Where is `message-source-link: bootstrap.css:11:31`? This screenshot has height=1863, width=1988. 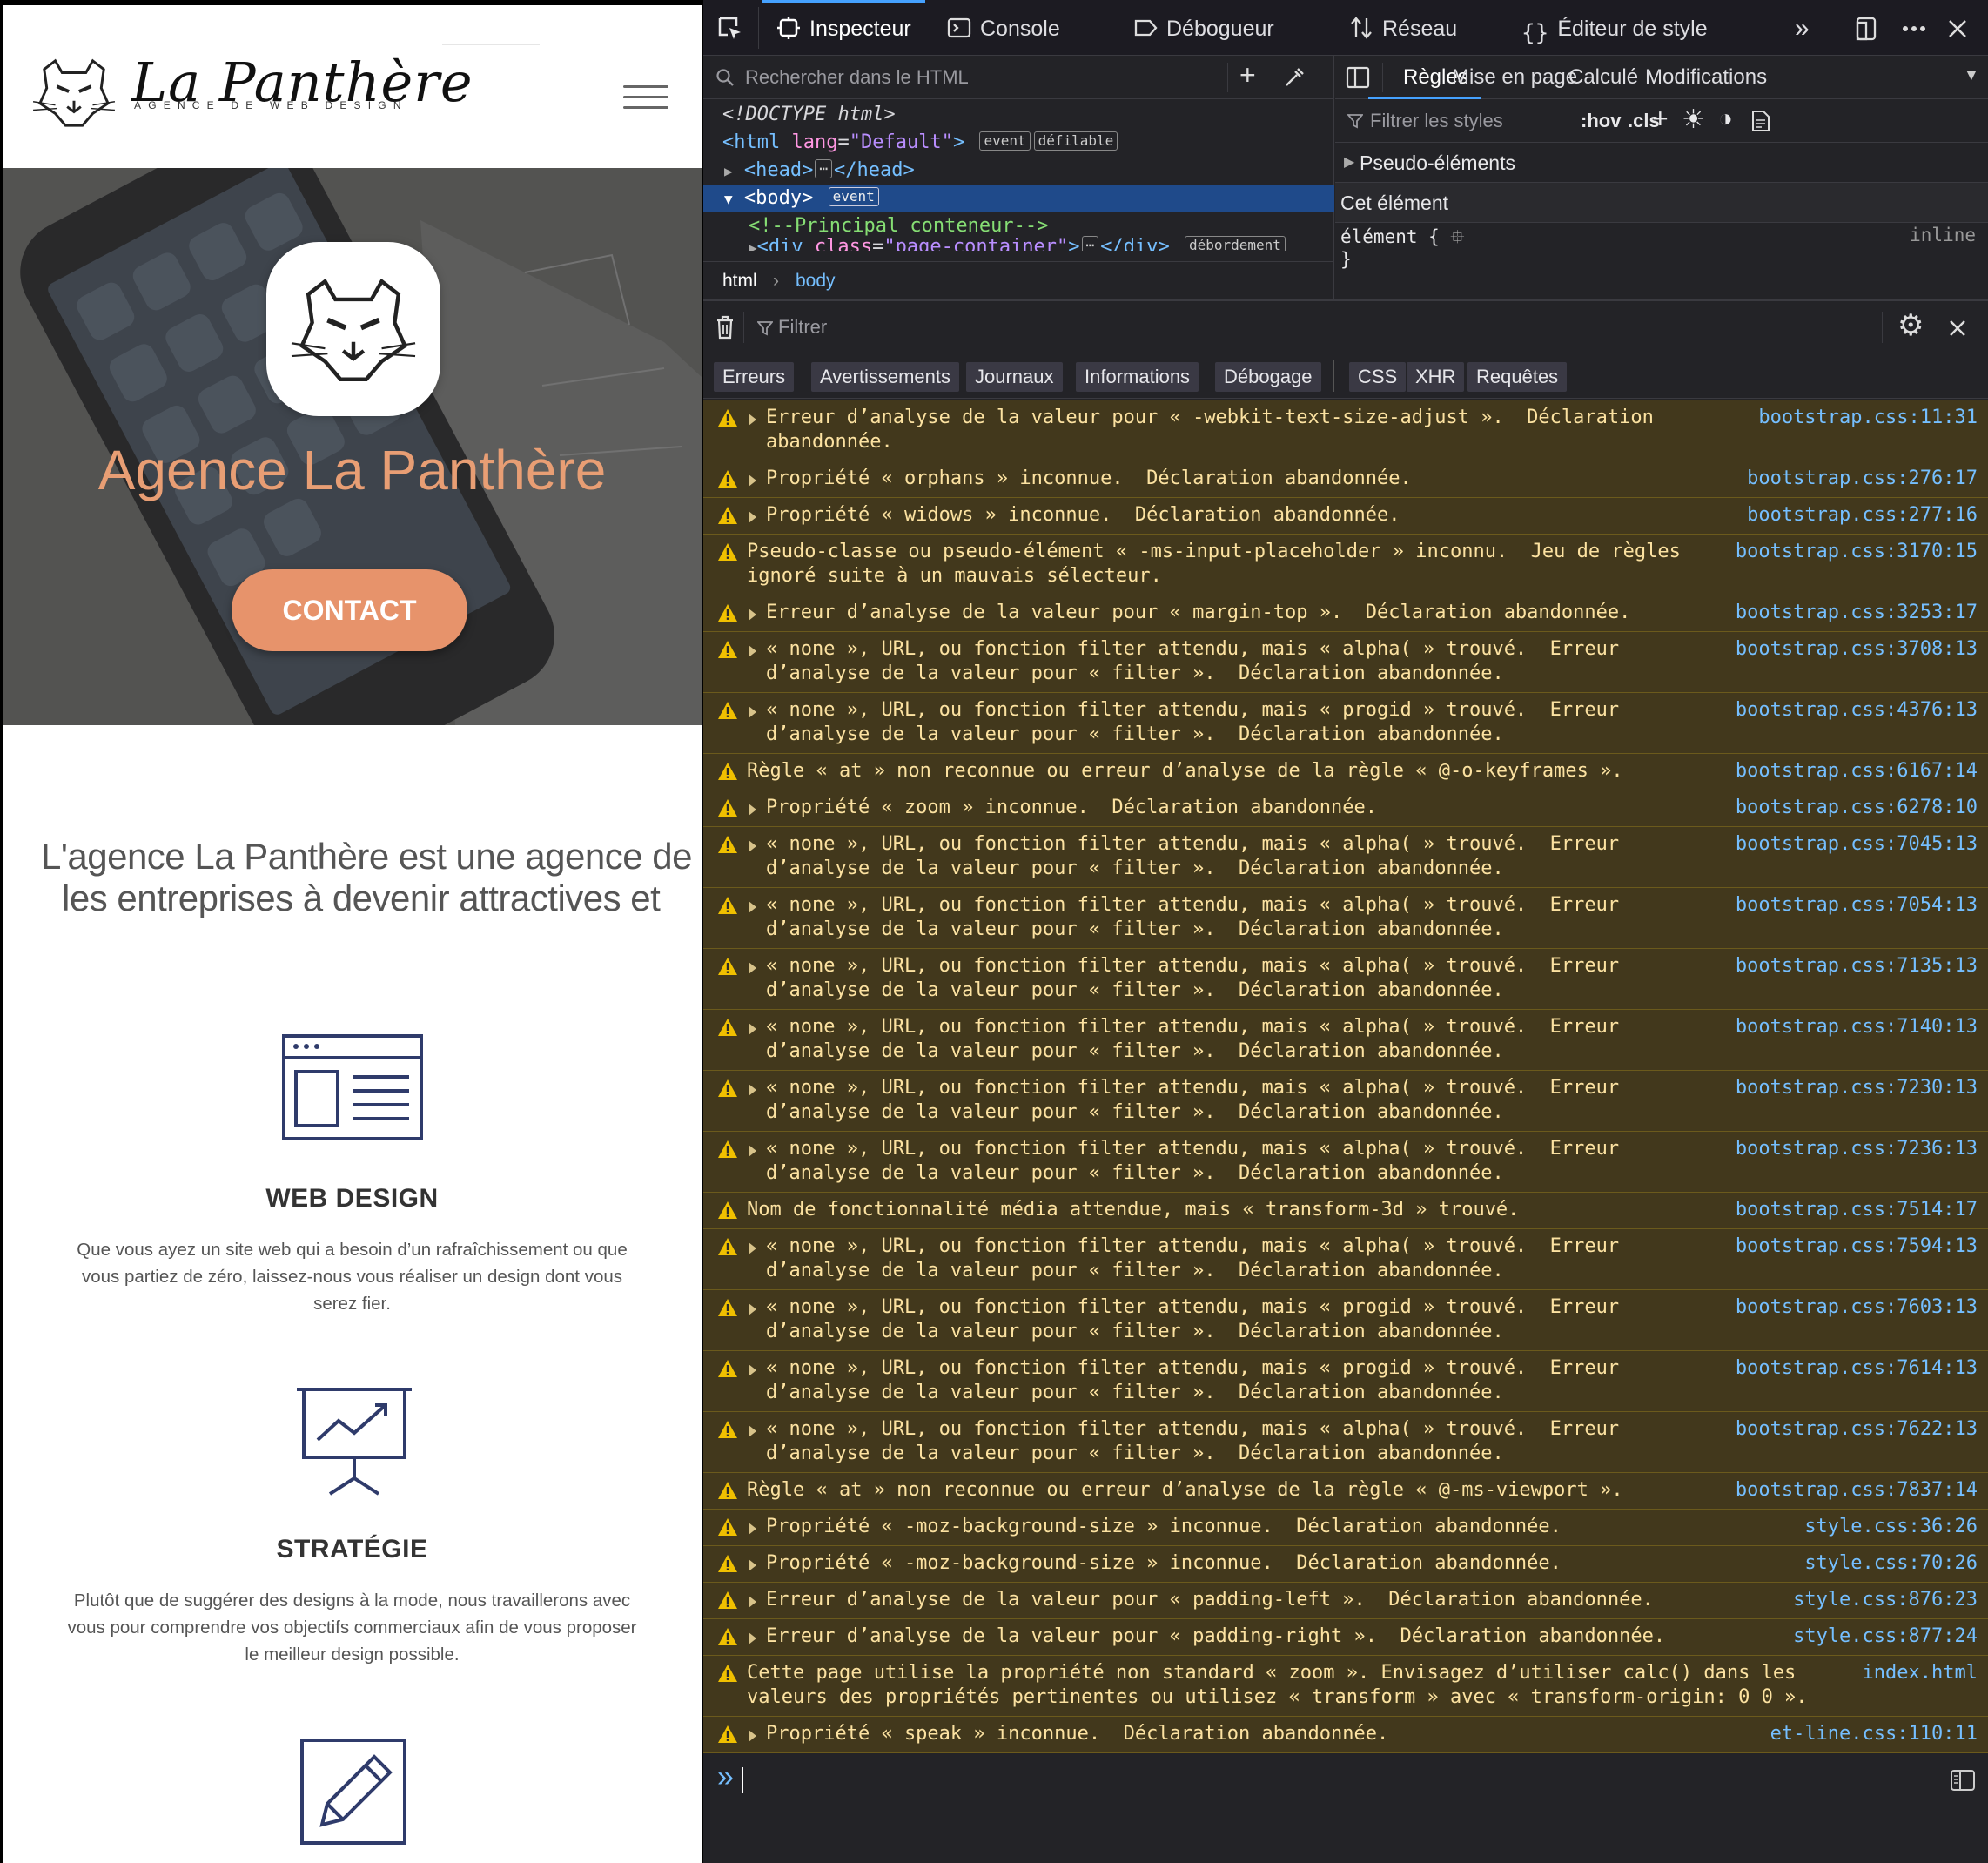 message-source-link: bootstrap.css:11:31 is located at coordinates (1868, 418).